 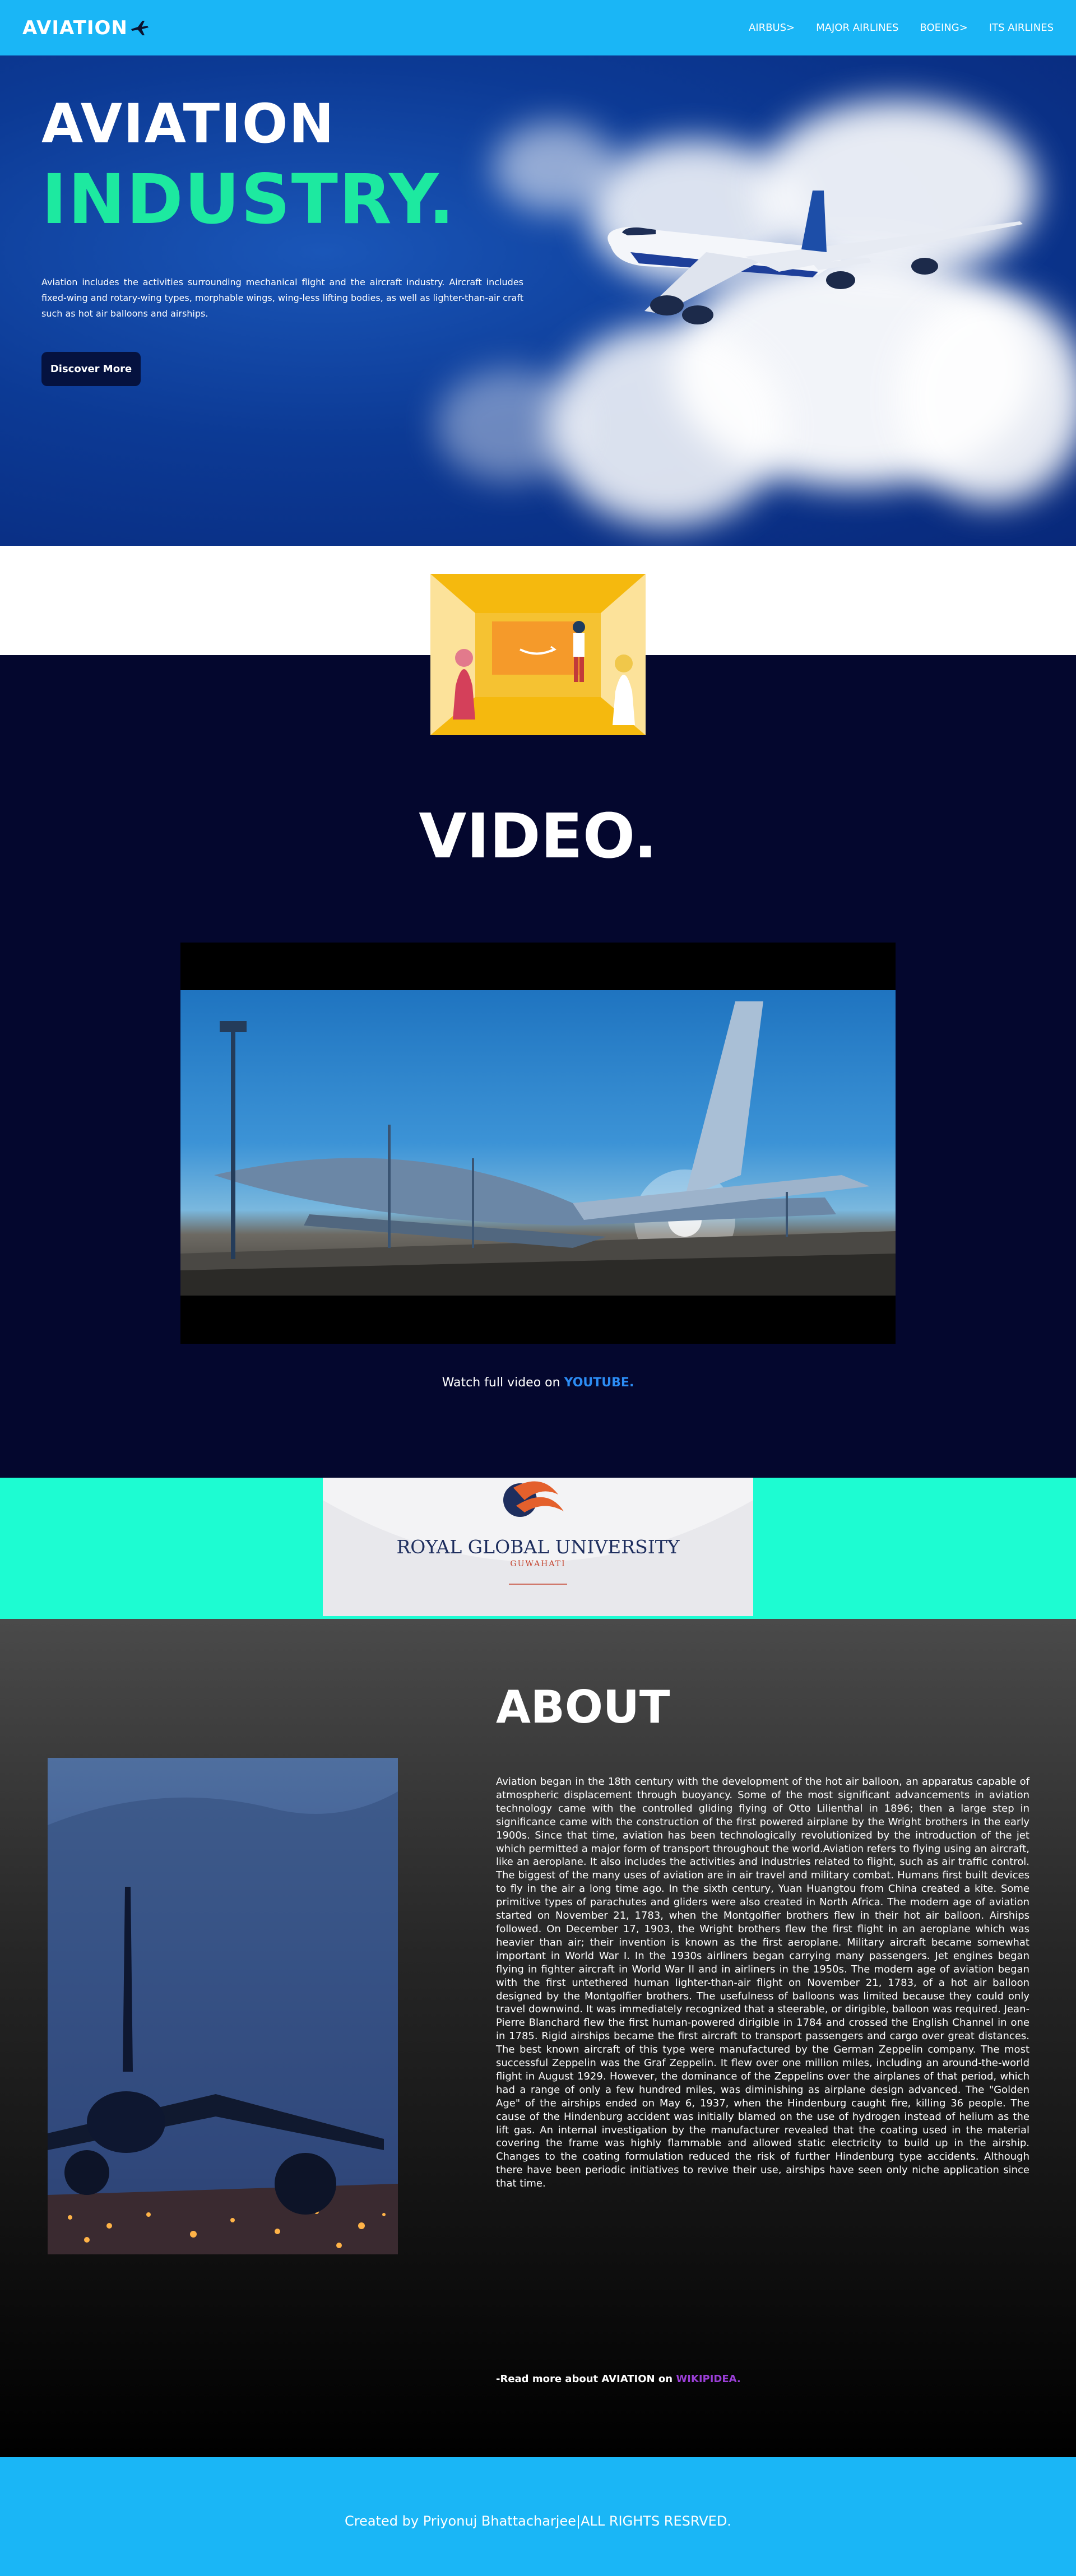 What do you see at coordinates (772, 28) in the screenshot?
I see `nav-link-airbus: AIRBUS>` at bounding box center [772, 28].